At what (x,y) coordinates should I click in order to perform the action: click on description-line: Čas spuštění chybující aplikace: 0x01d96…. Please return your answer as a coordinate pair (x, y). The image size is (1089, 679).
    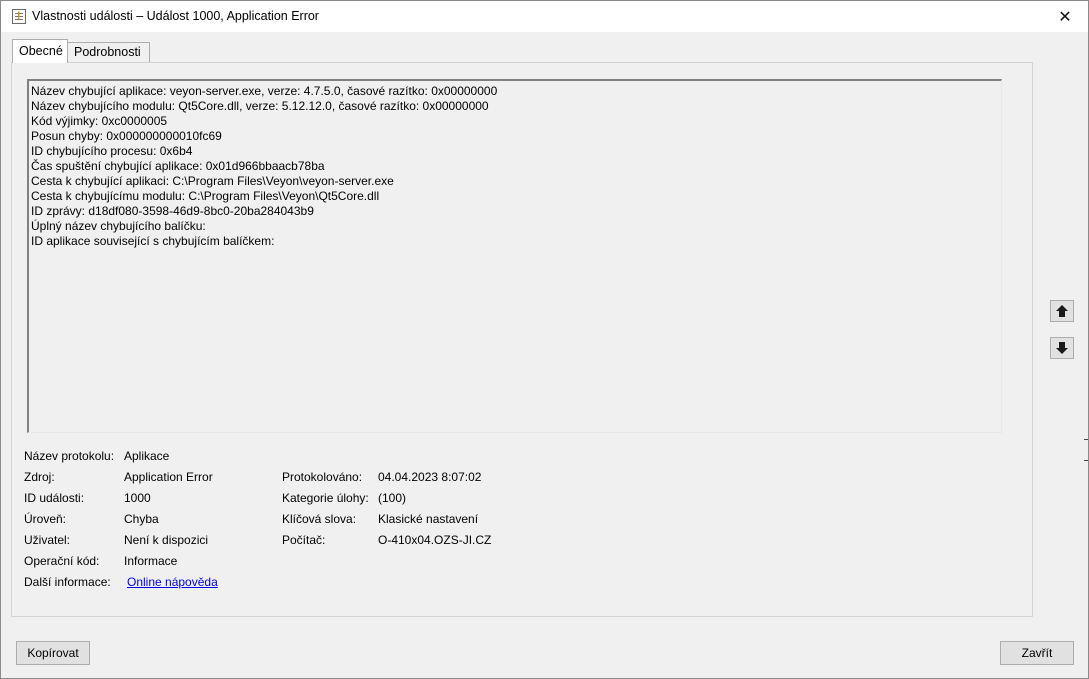
    Looking at the image, I should click on (178, 166).